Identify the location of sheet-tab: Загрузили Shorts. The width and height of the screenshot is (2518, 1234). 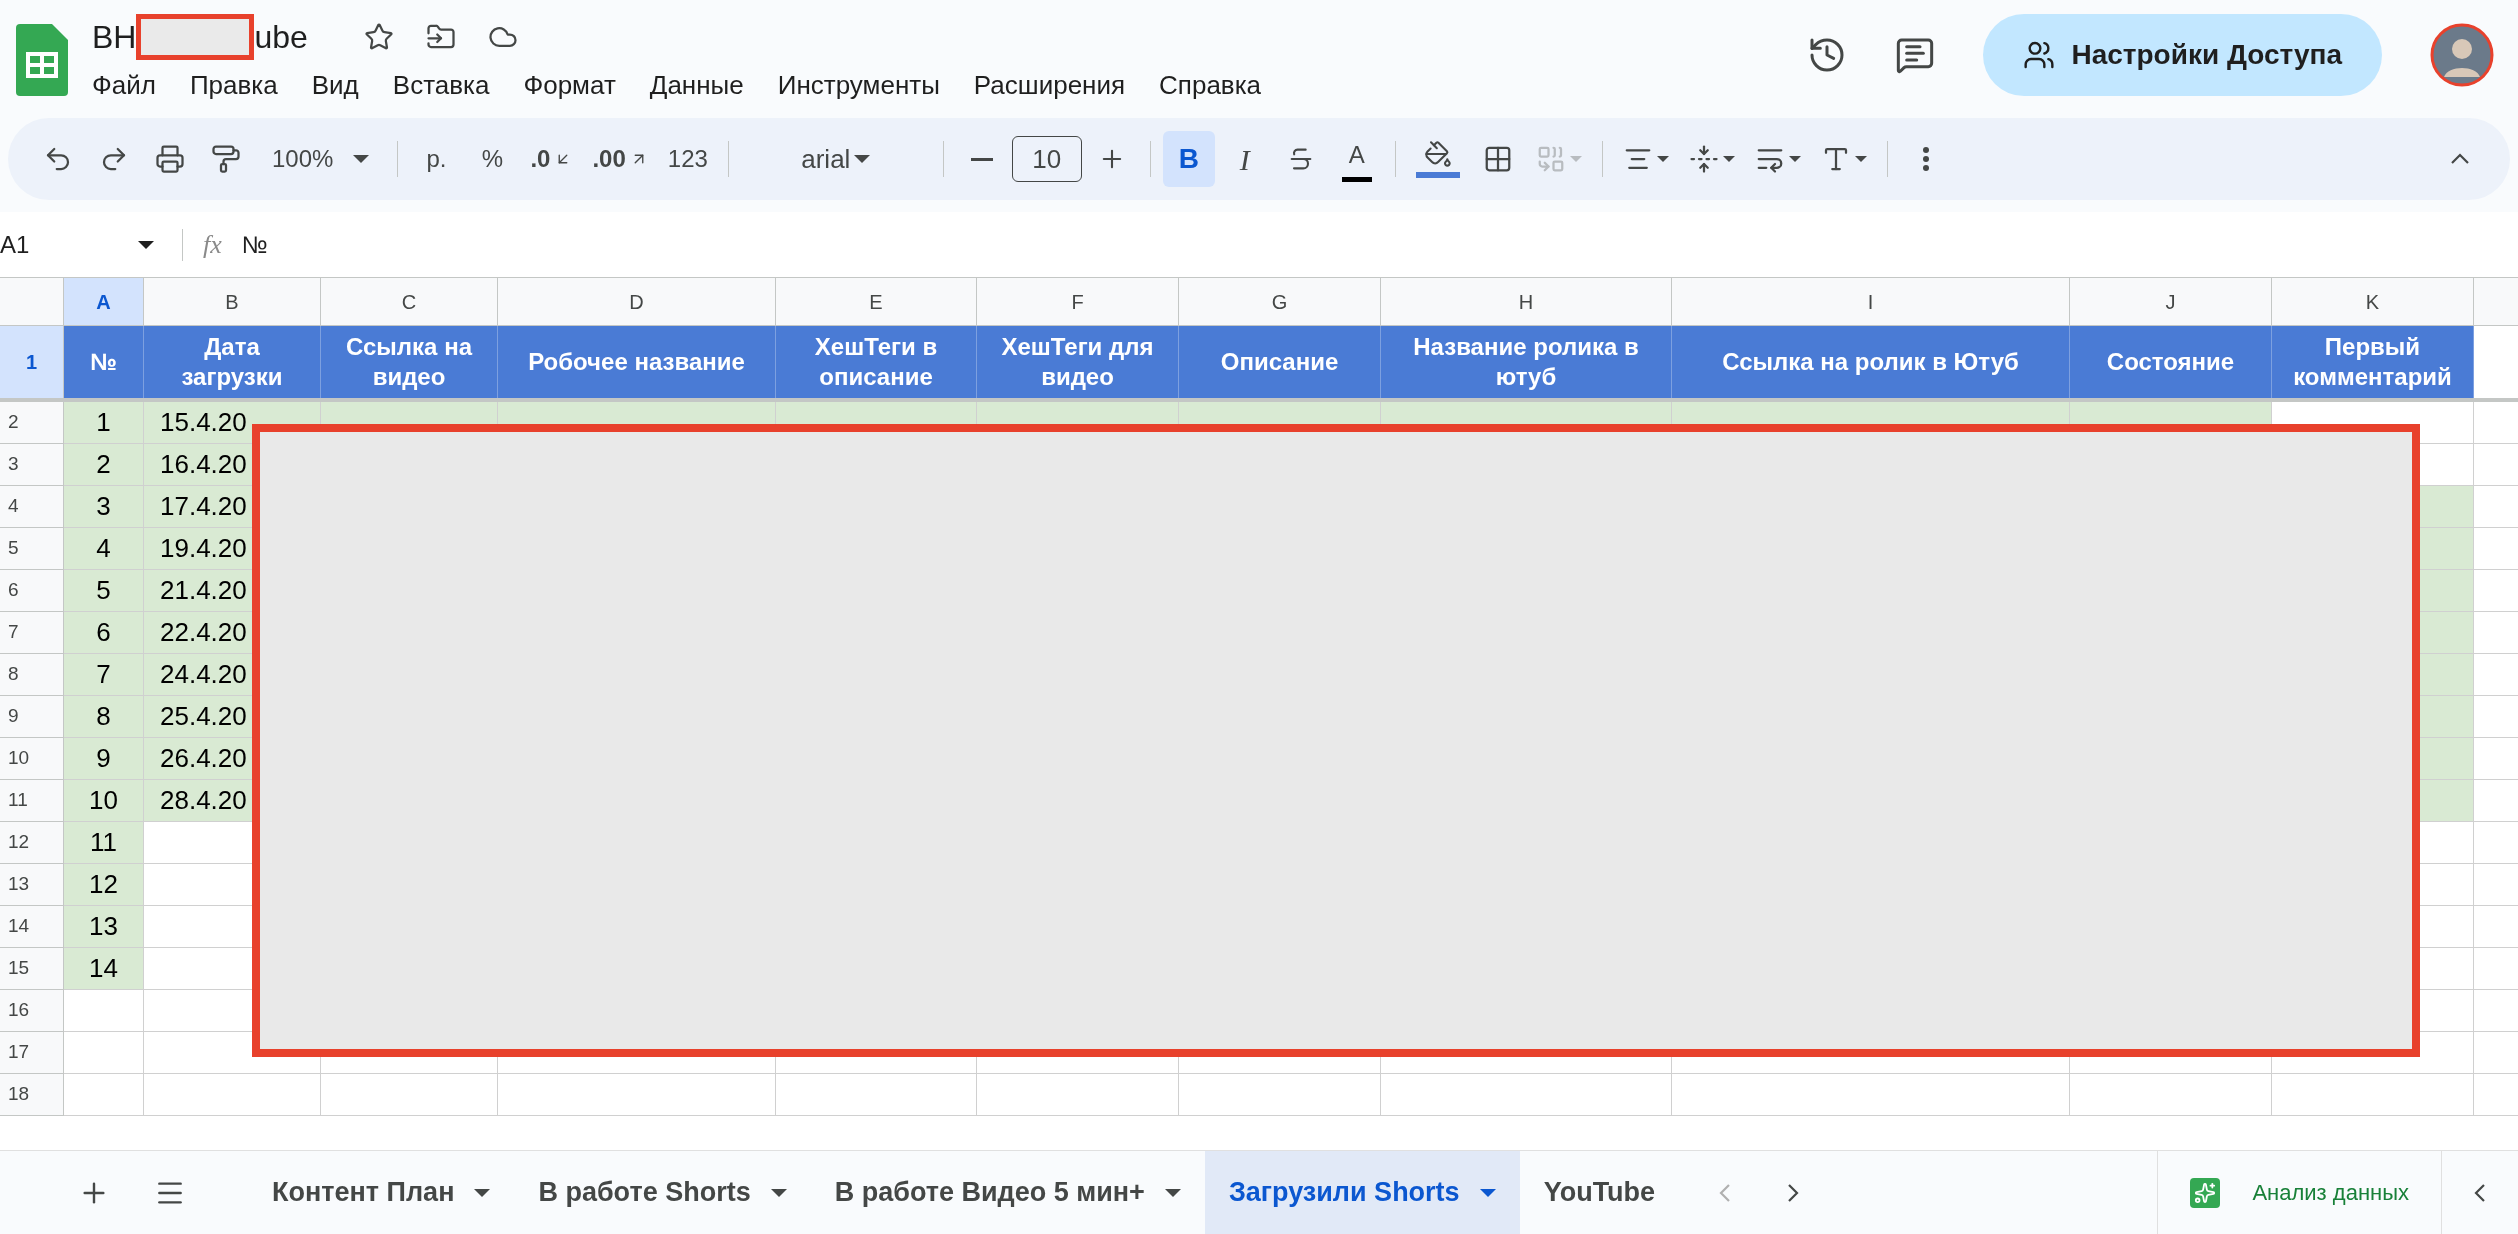
(1362, 1192).